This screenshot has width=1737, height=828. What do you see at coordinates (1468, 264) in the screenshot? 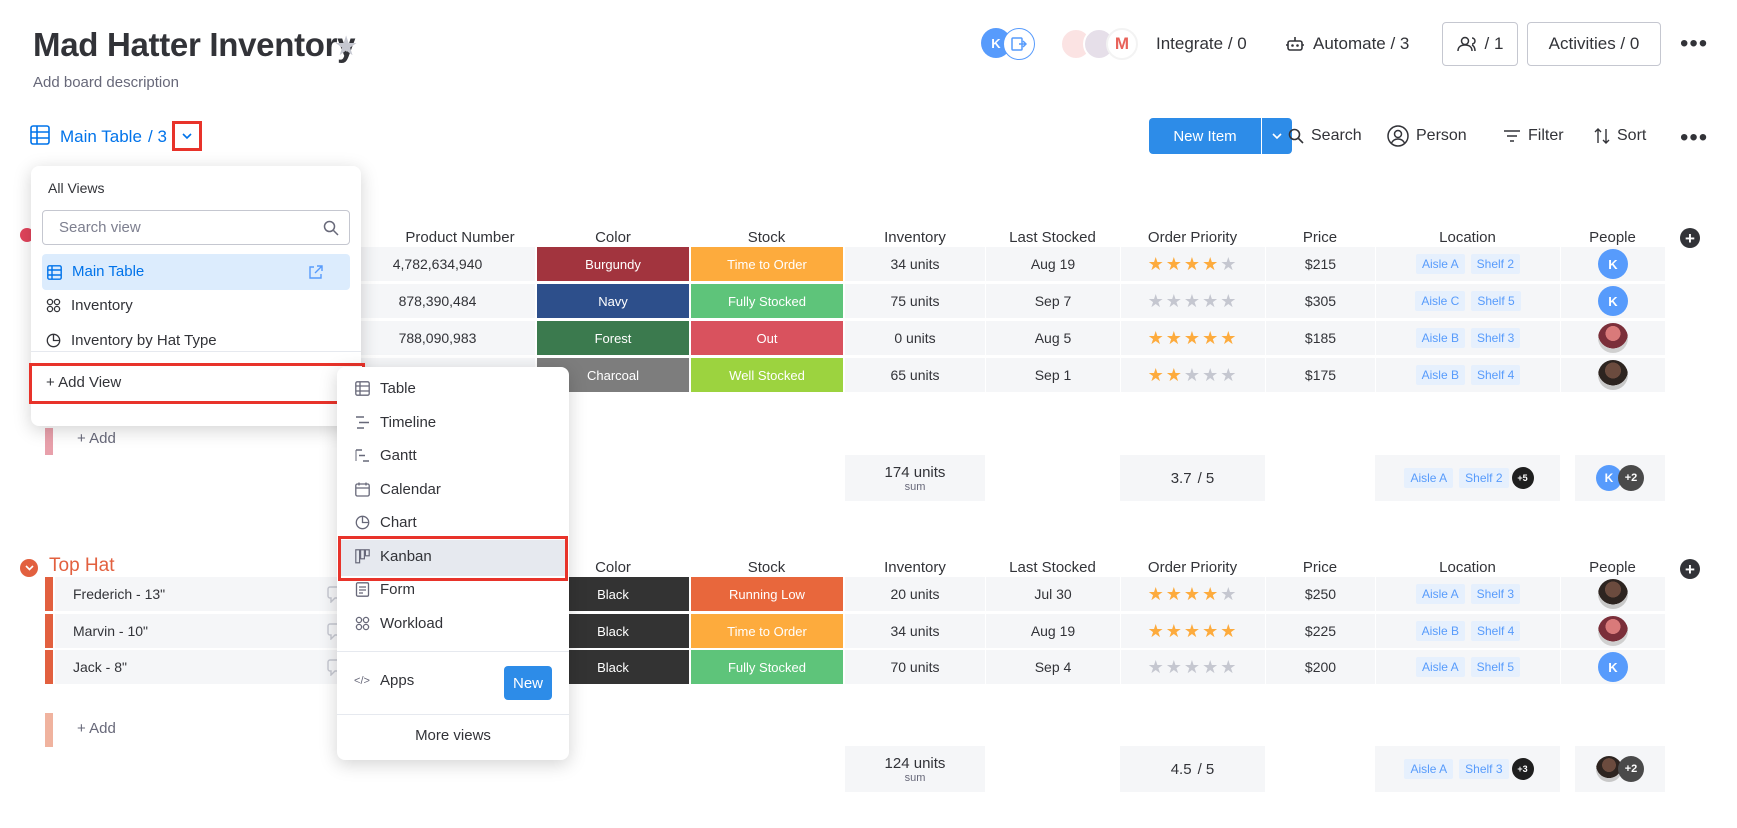
I see `location-cell: Aisle A Shelf 2` at bounding box center [1468, 264].